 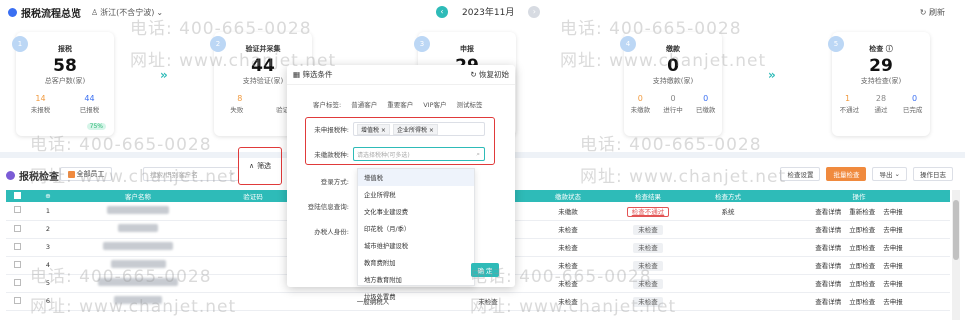 I want to click on staff-filter-button: 全部员工, so click(x=86, y=174).